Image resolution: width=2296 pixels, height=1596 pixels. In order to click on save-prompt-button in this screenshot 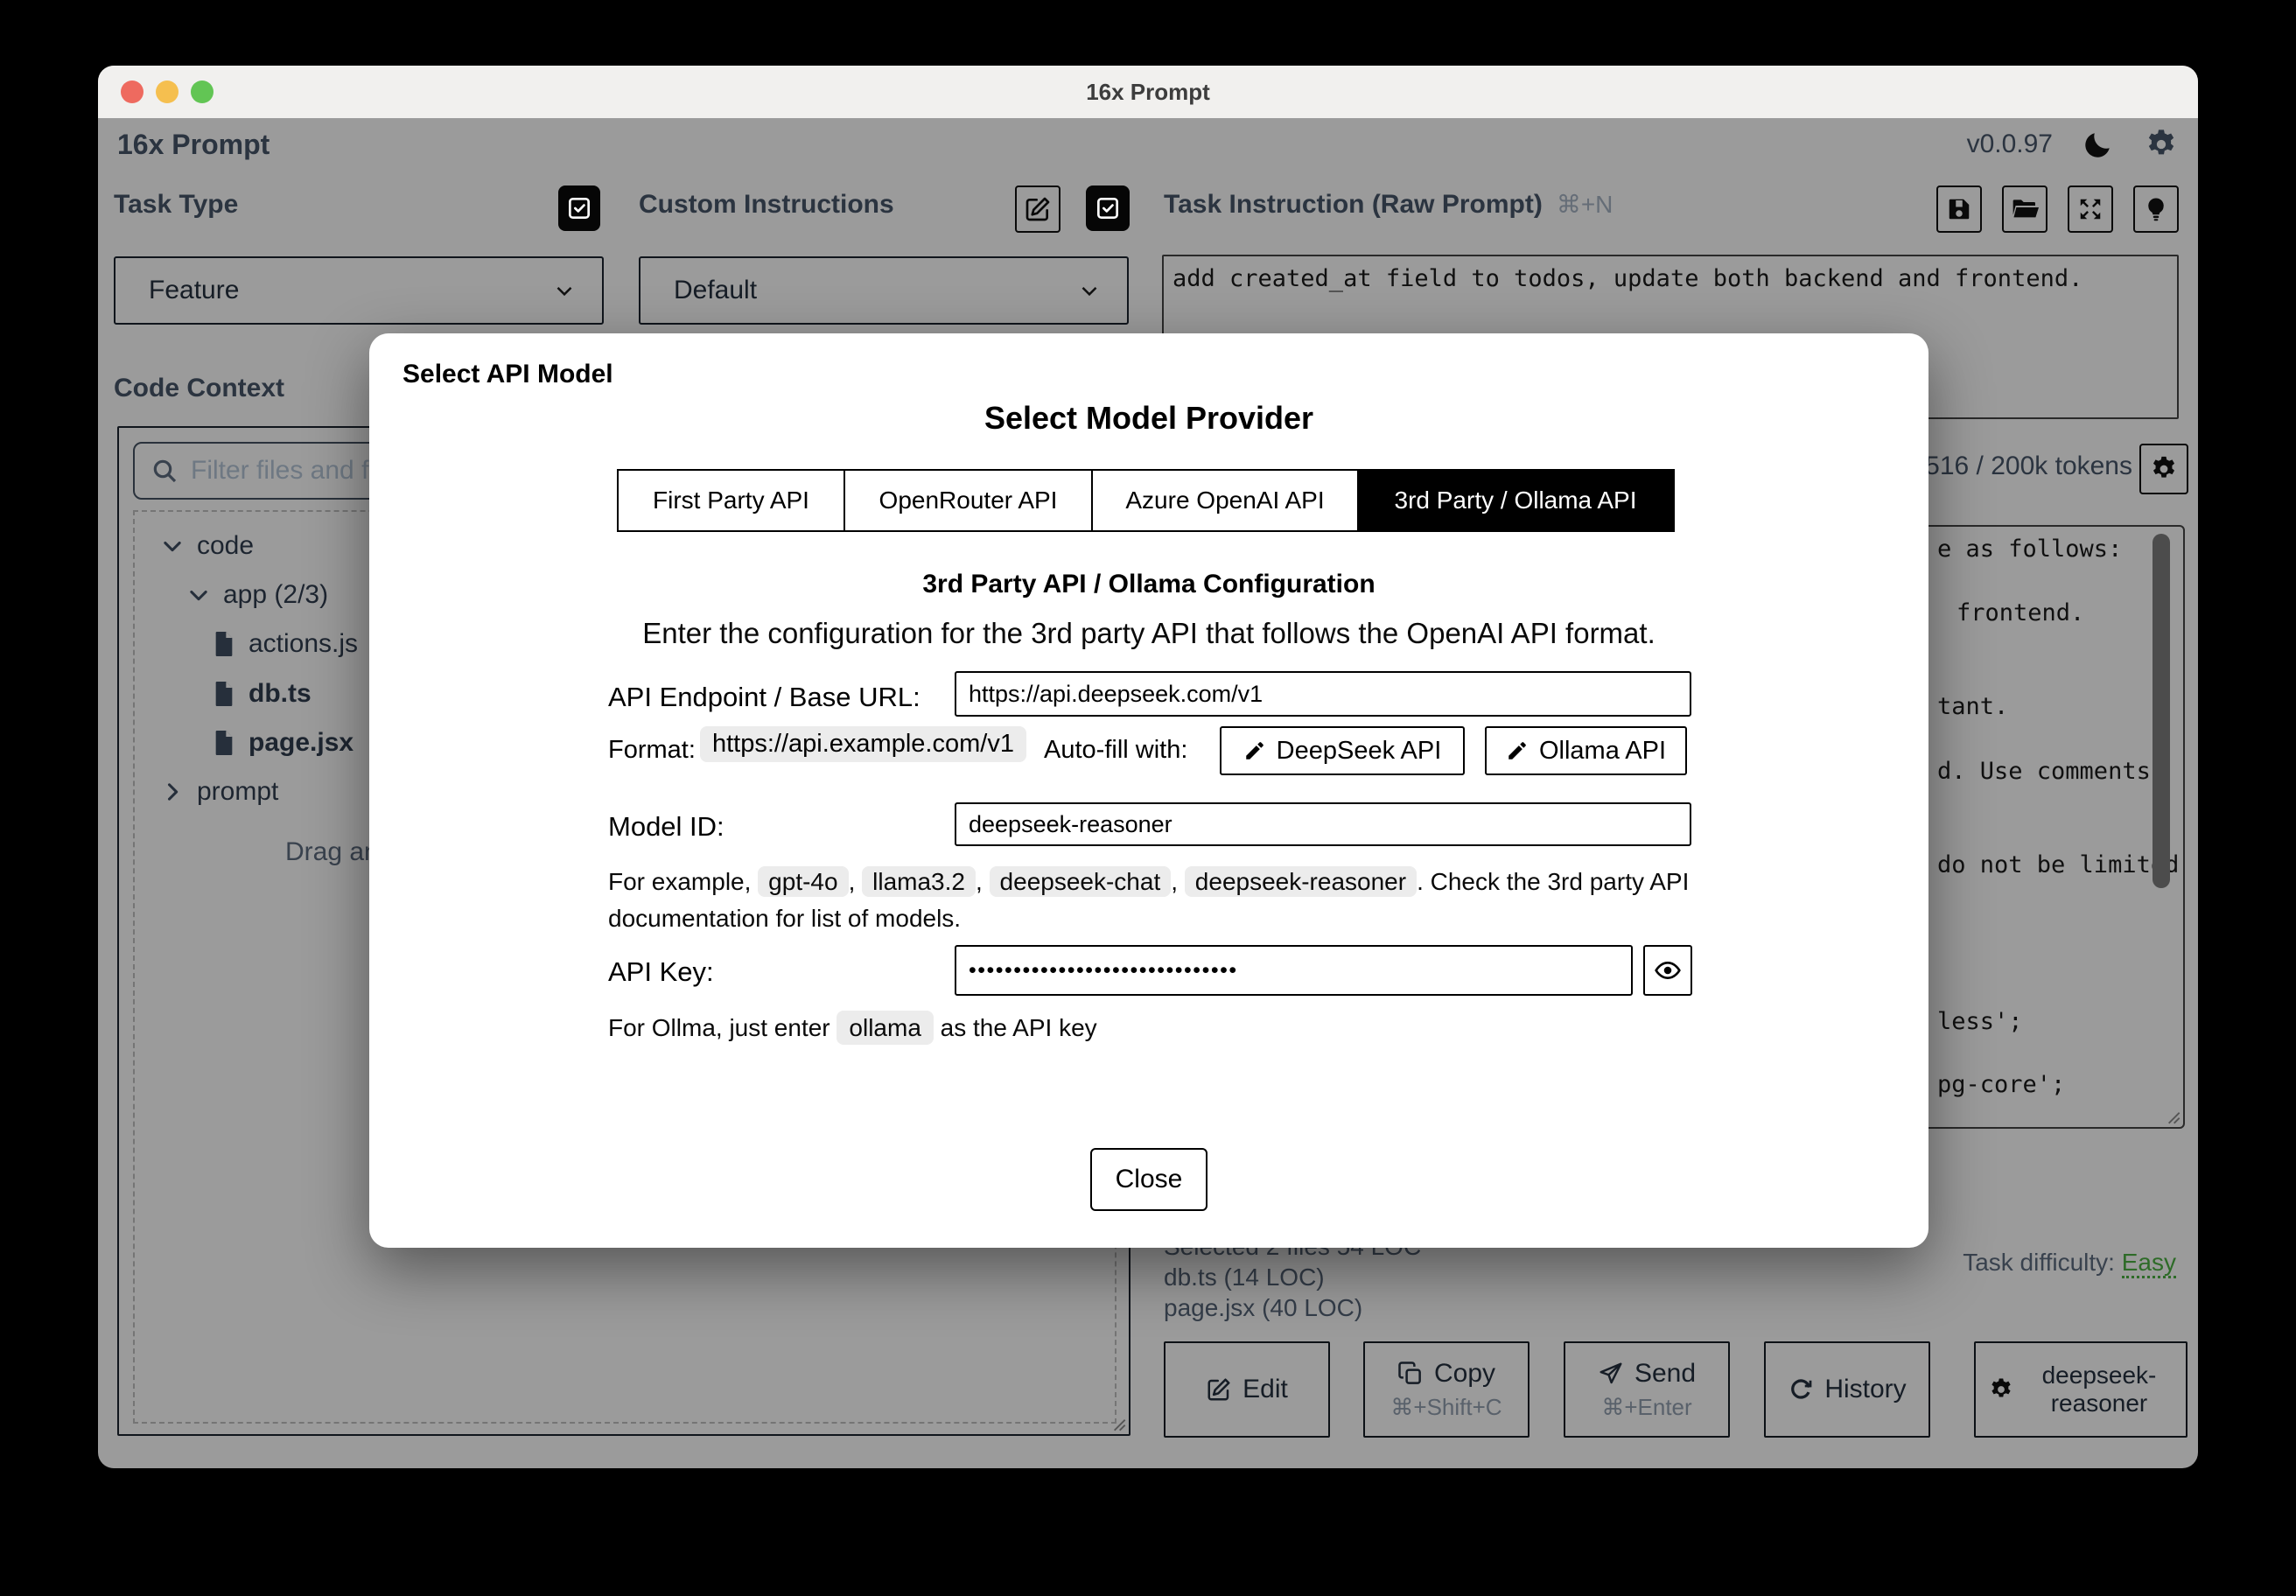, I will do `click(1959, 209)`.